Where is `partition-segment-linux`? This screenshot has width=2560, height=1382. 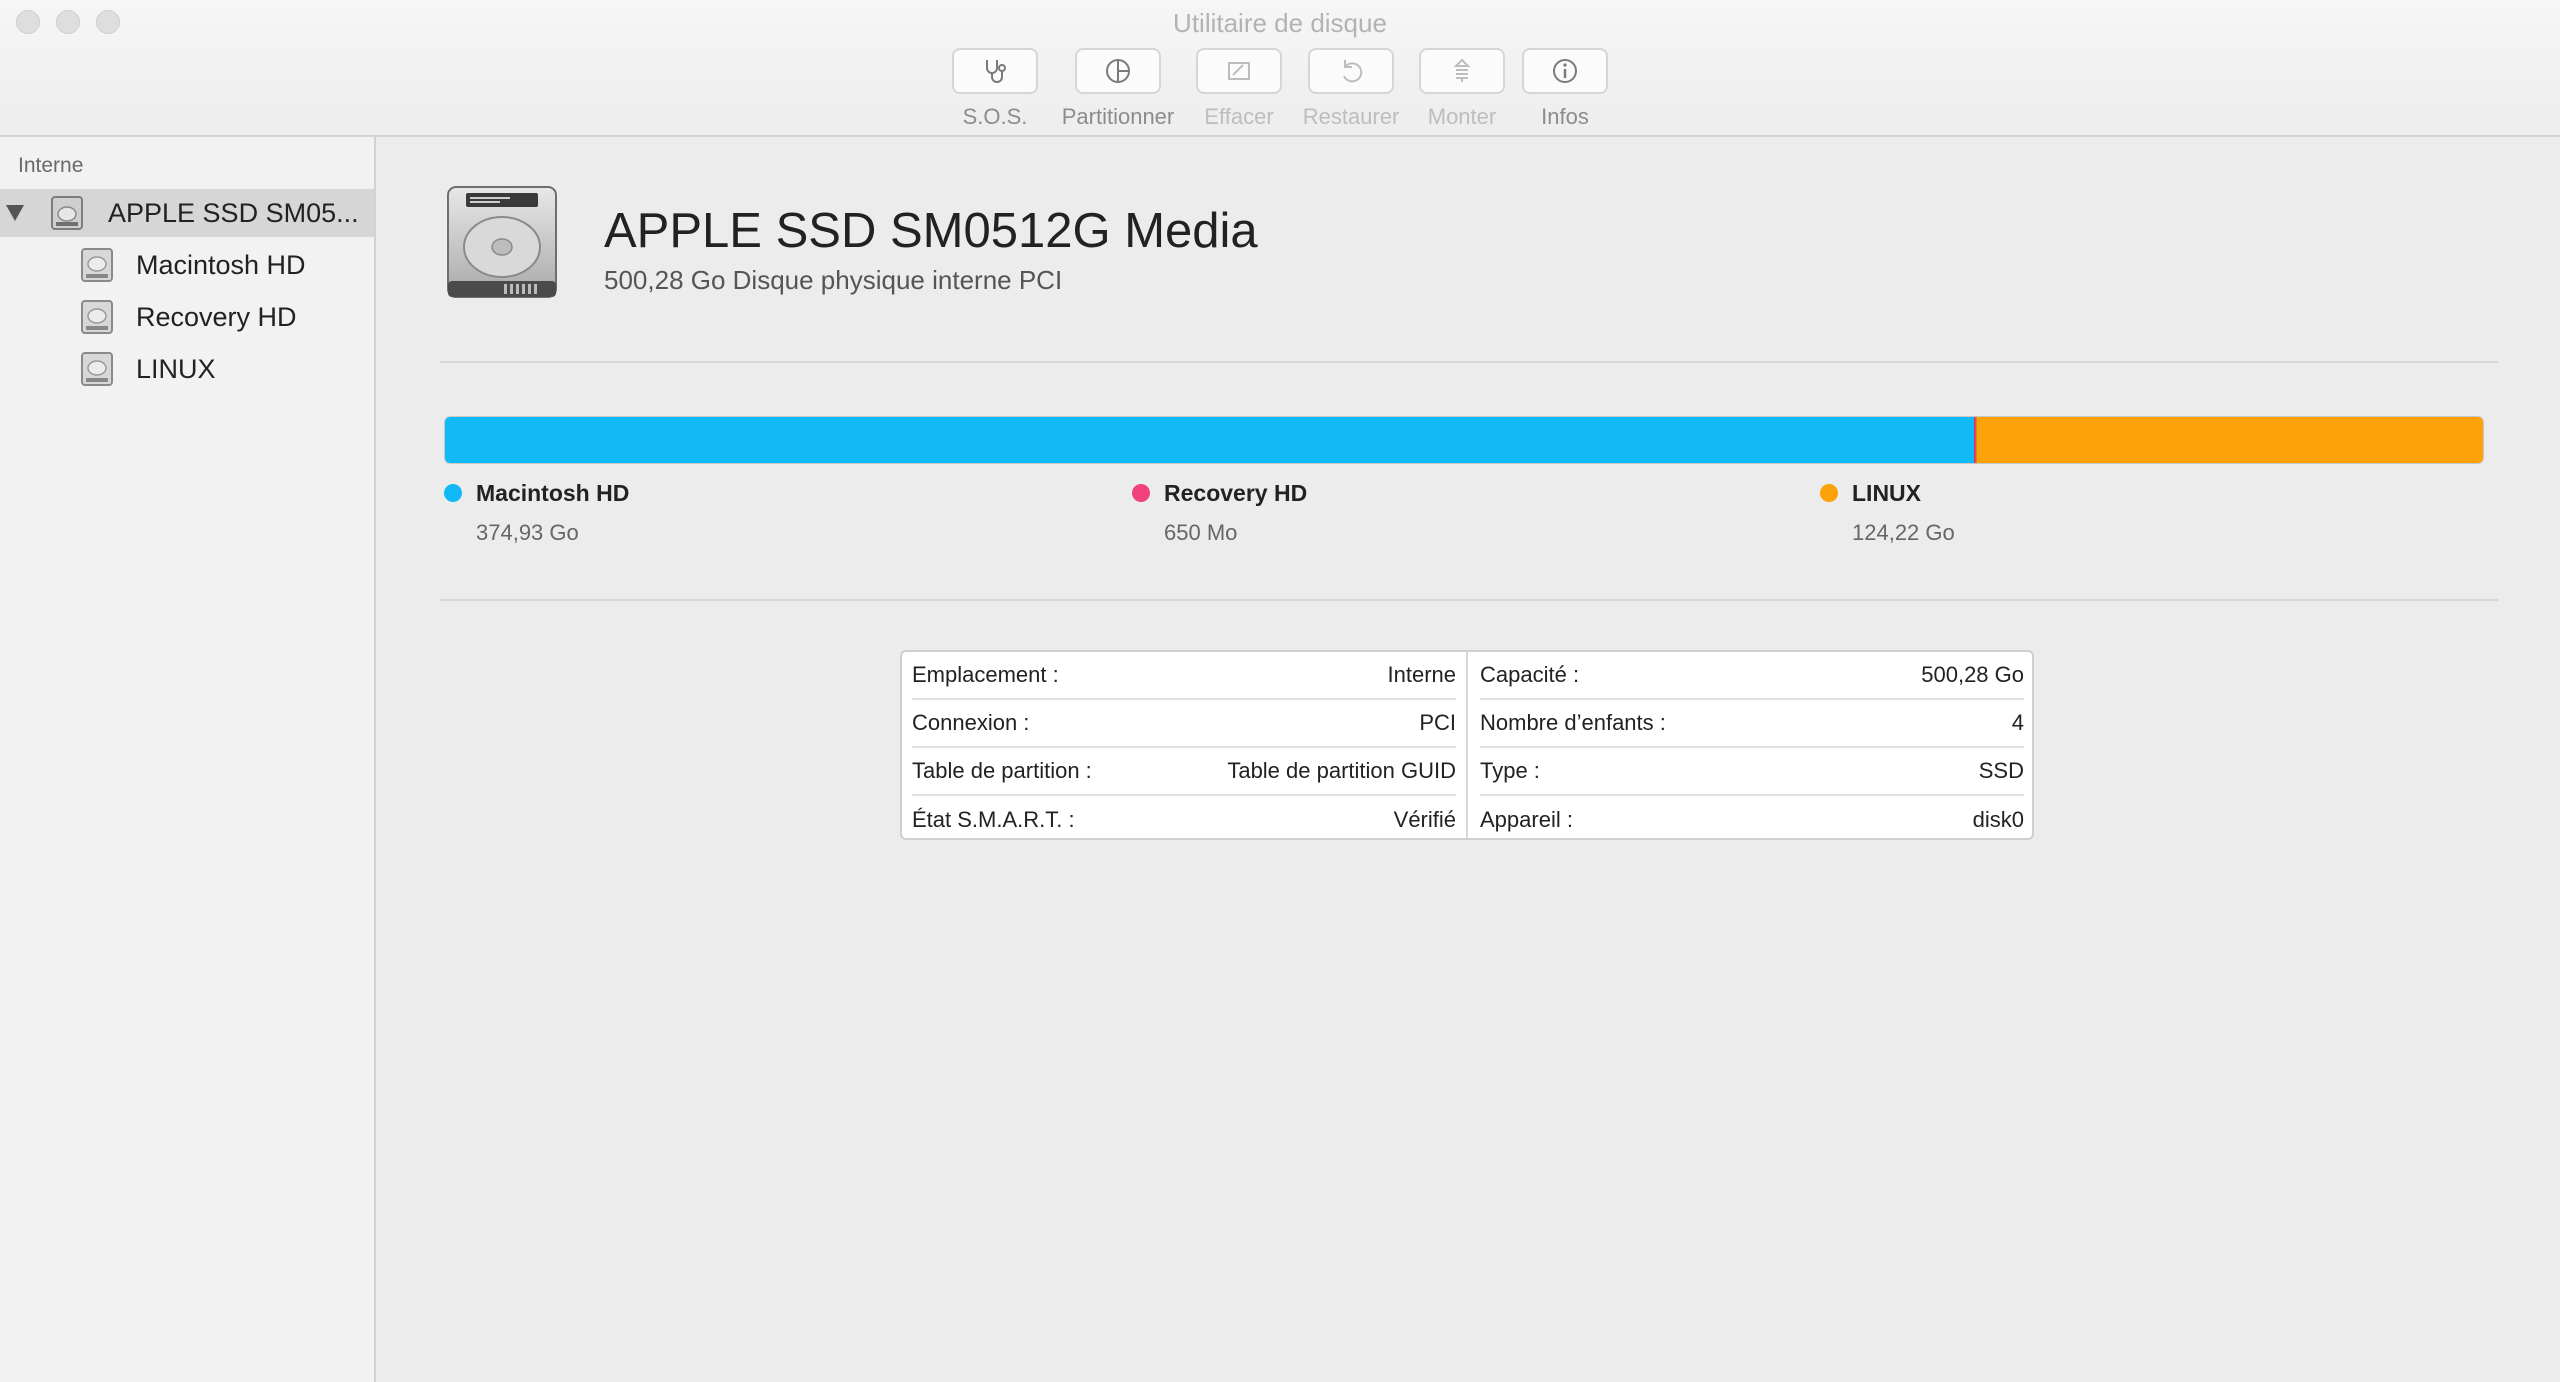
partition-segment-linux is located at coordinates (2229, 440).